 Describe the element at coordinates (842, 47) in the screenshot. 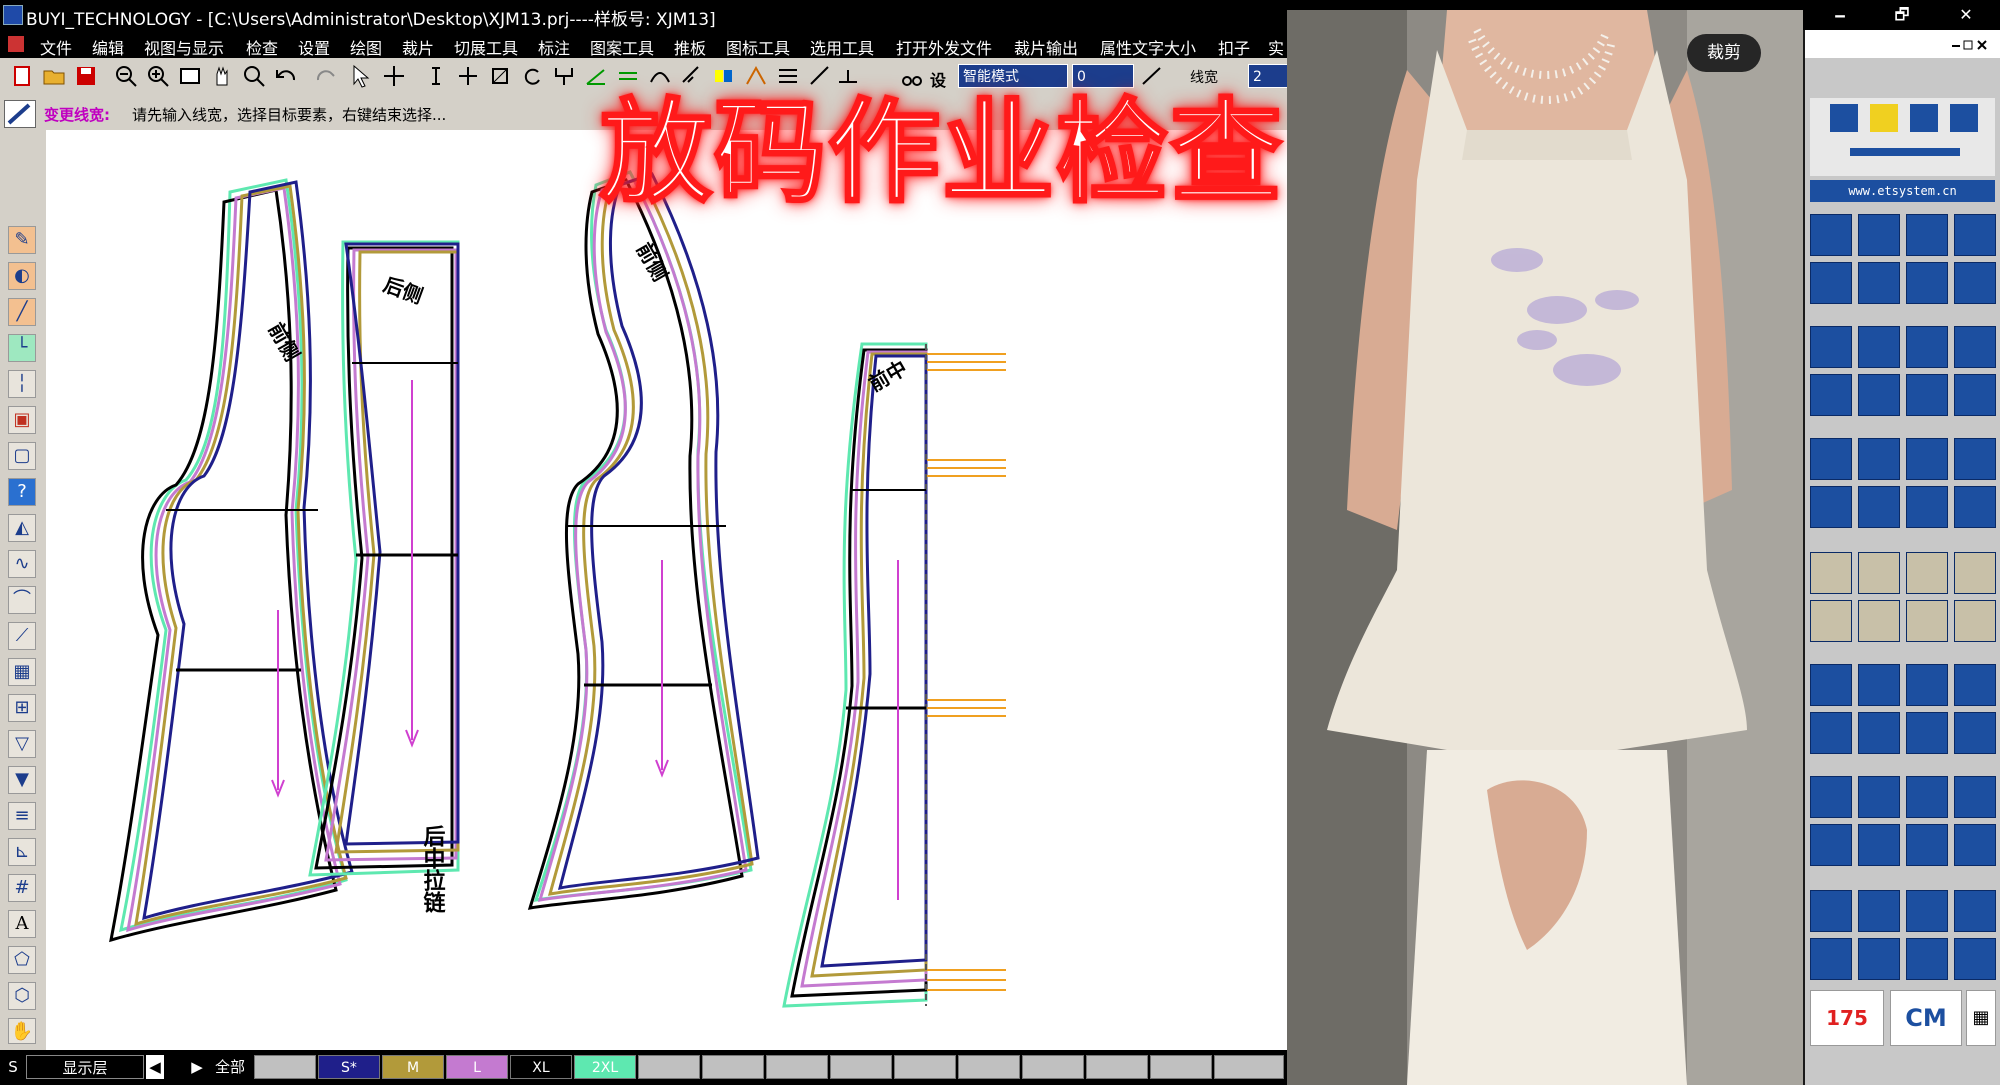

I see `menu-select-tools: 选用工具` at that location.